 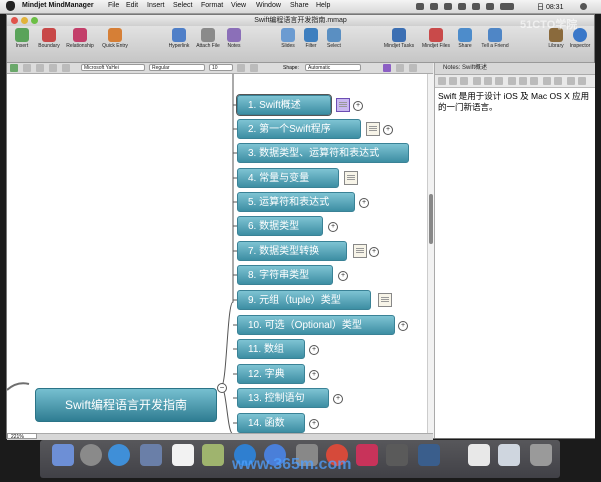 What do you see at coordinates (271, 423) in the screenshot?
I see `topic-14: 14. 函数` at bounding box center [271, 423].